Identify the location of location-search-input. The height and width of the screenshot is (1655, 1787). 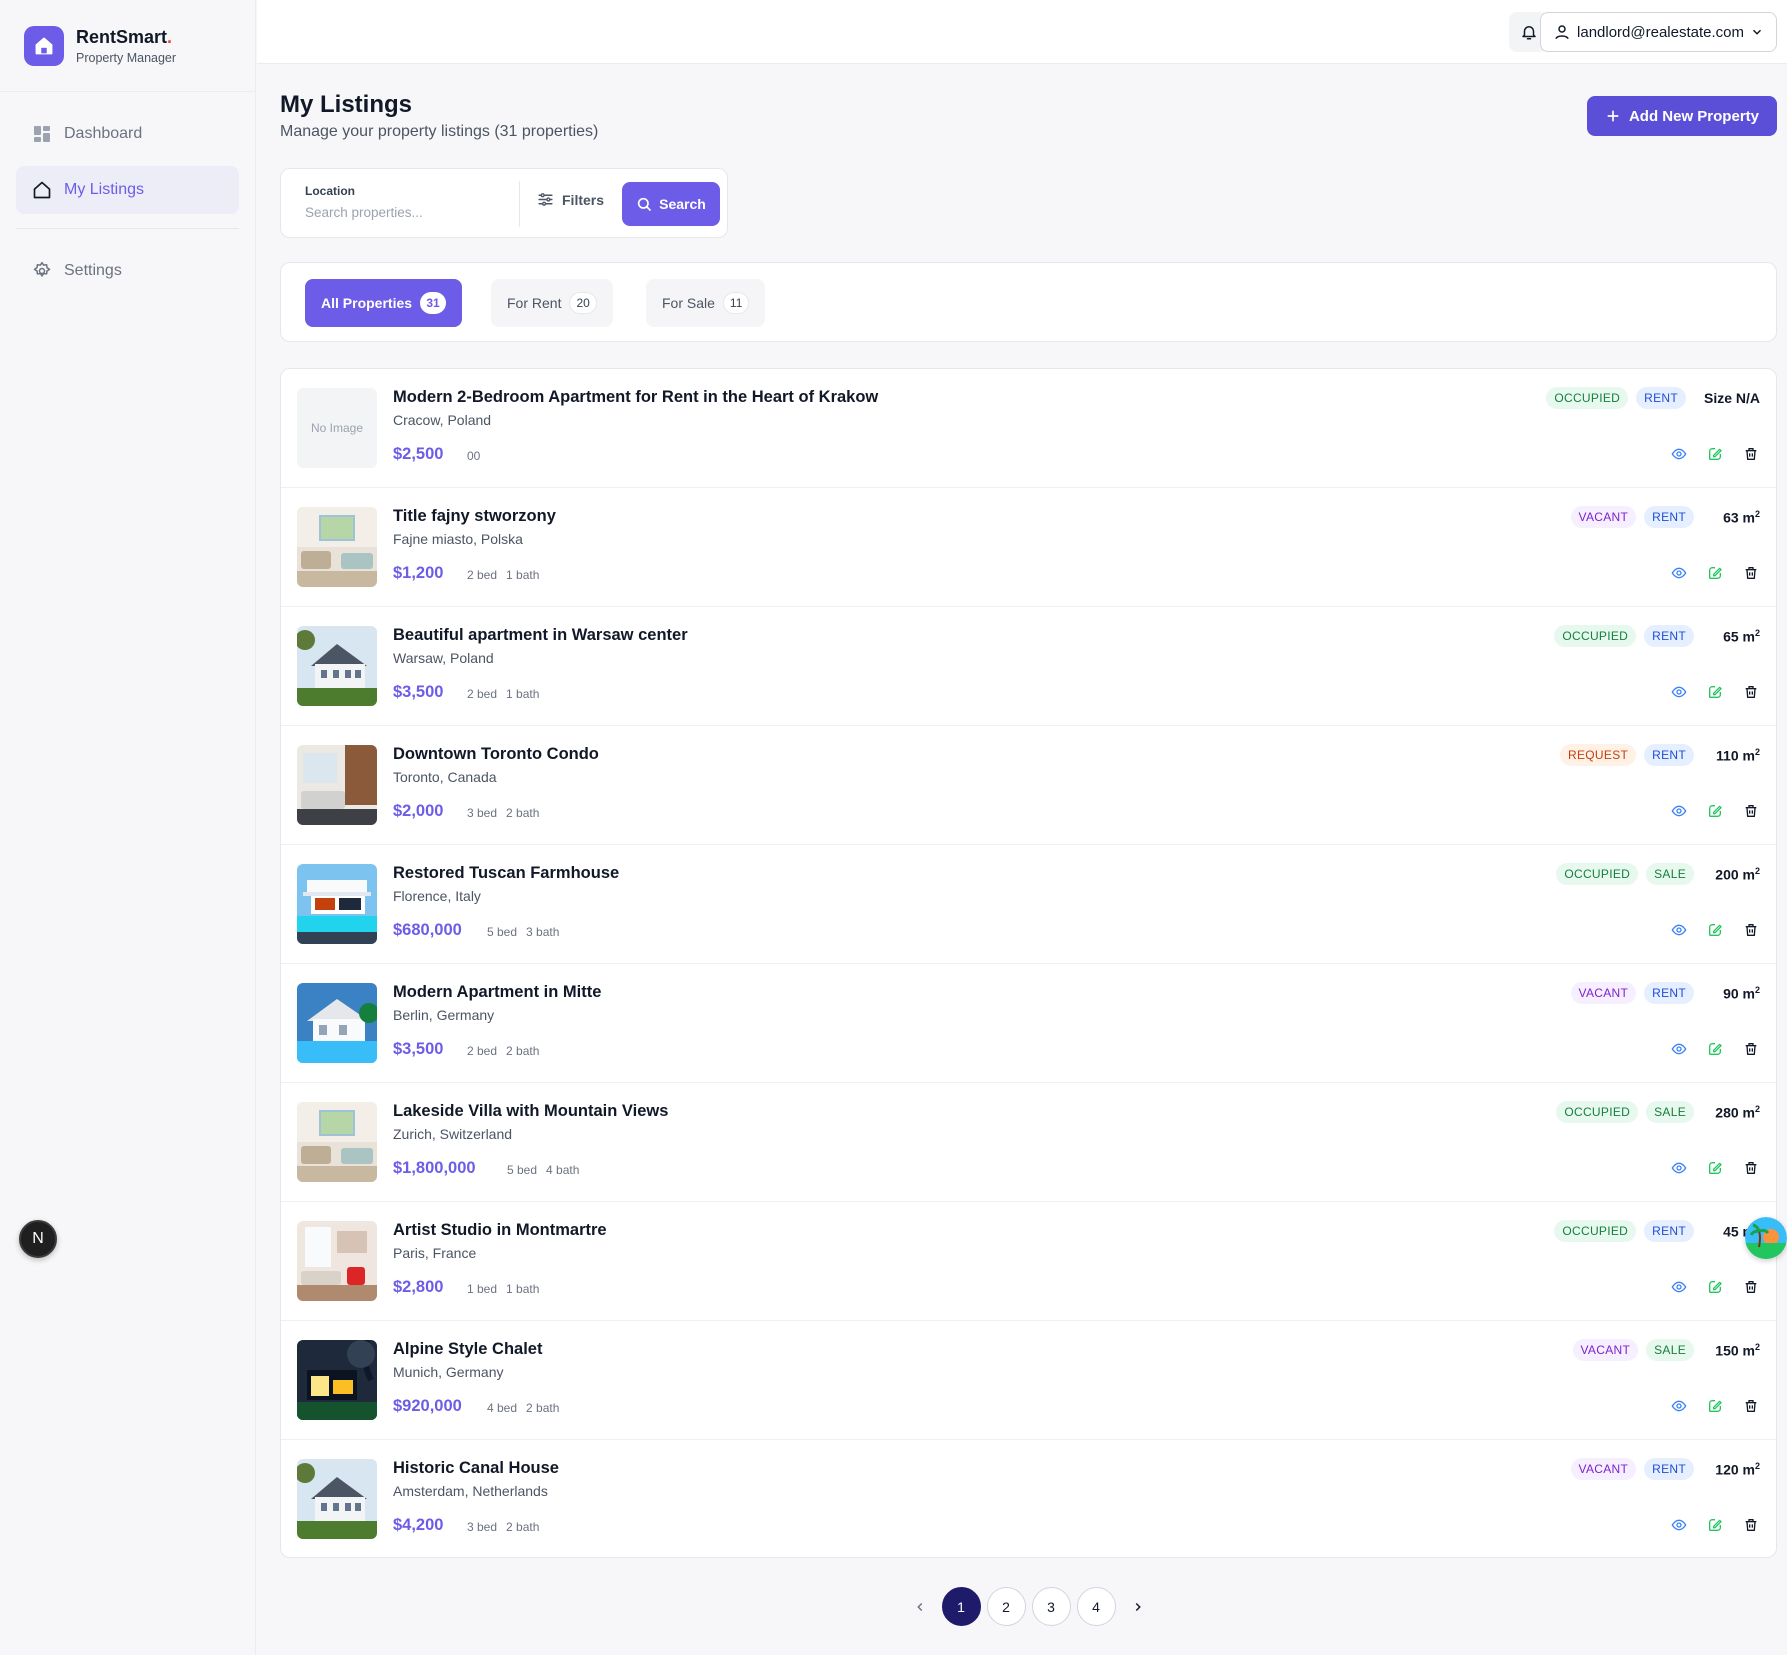
(405, 212).